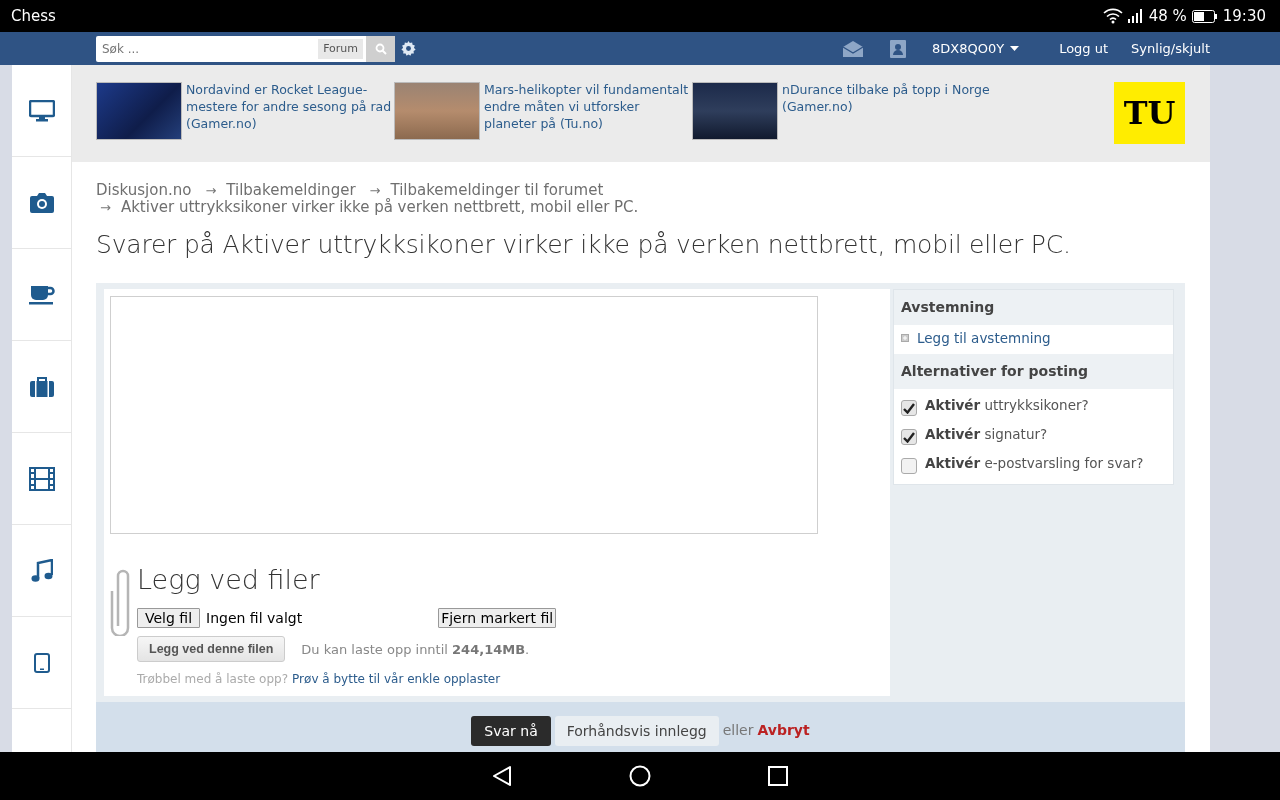 This screenshot has width=1280, height=800. What do you see at coordinates (976, 48) in the screenshot?
I see `user-menu: 8DX8QO0Y` at bounding box center [976, 48].